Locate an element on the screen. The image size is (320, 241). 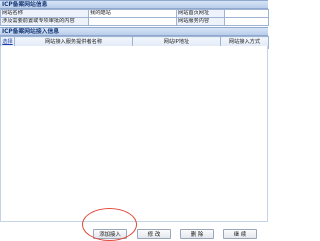
table-row: 涉及需要前置或专项审批的内容 网站服务内容 is located at coordinates (134, 21).